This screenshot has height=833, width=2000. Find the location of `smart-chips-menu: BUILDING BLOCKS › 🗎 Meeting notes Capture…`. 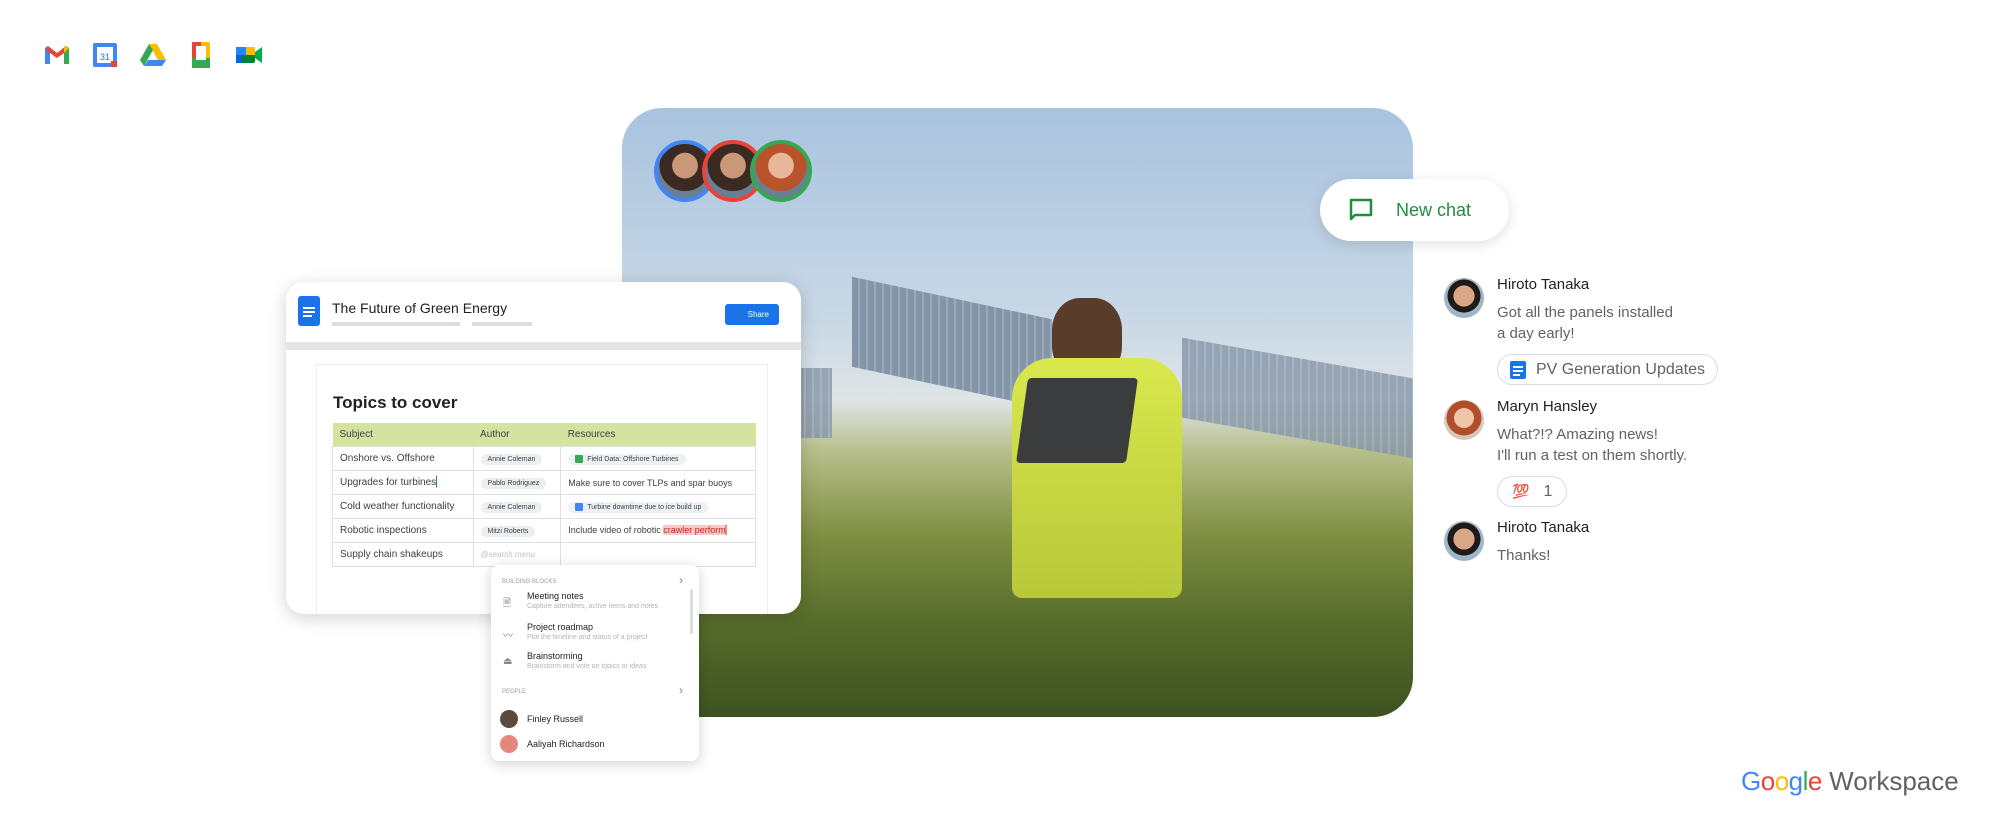

smart-chips-menu: BUILDING BLOCKS › 🗎 Meeting notes Capture… is located at coordinates (595, 663).